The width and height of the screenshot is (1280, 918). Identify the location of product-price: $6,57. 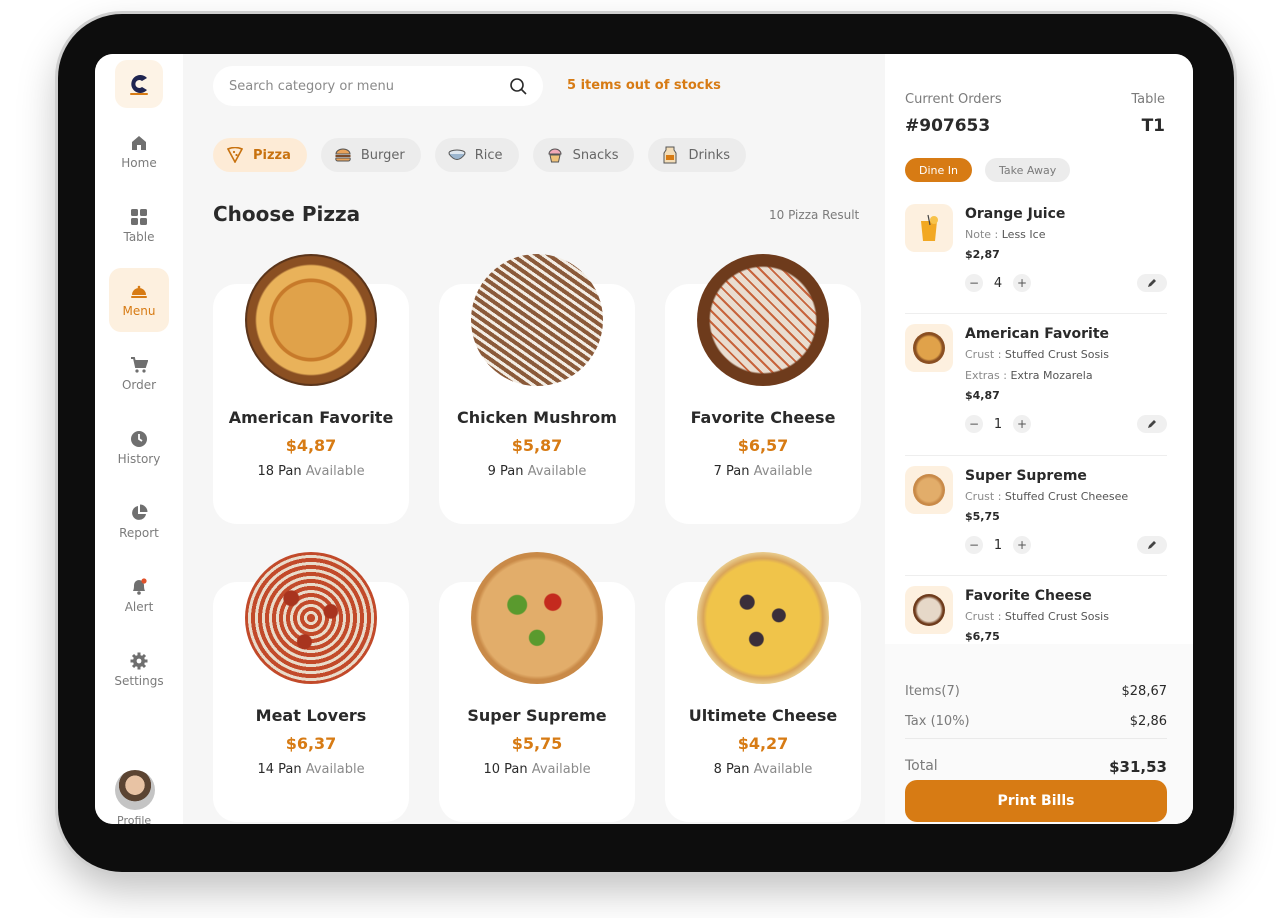
(763, 445).